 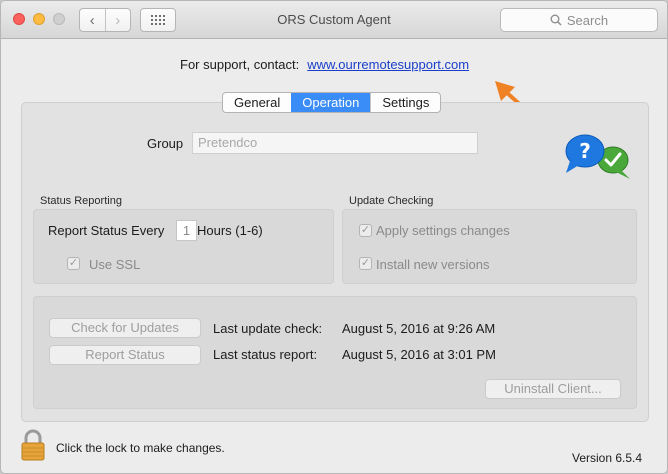 What do you see at coordinates (388, 64) in the screenshot?
I see `support-link: www.ourremotesupport.com` at bounding box center [388, 64].